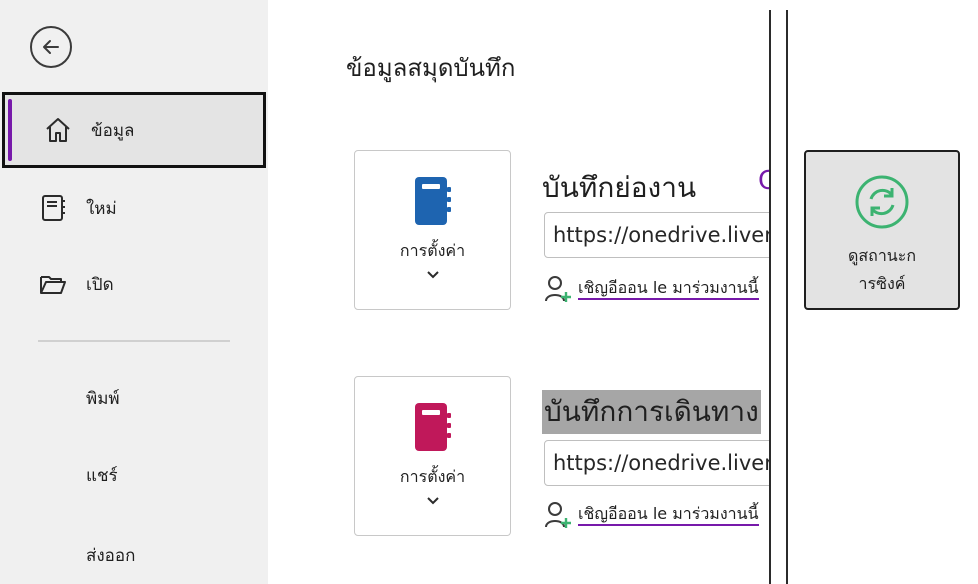 The image size is (978, 584). I want to click on sidebar-item-share: แชร์, so click(102, 475).